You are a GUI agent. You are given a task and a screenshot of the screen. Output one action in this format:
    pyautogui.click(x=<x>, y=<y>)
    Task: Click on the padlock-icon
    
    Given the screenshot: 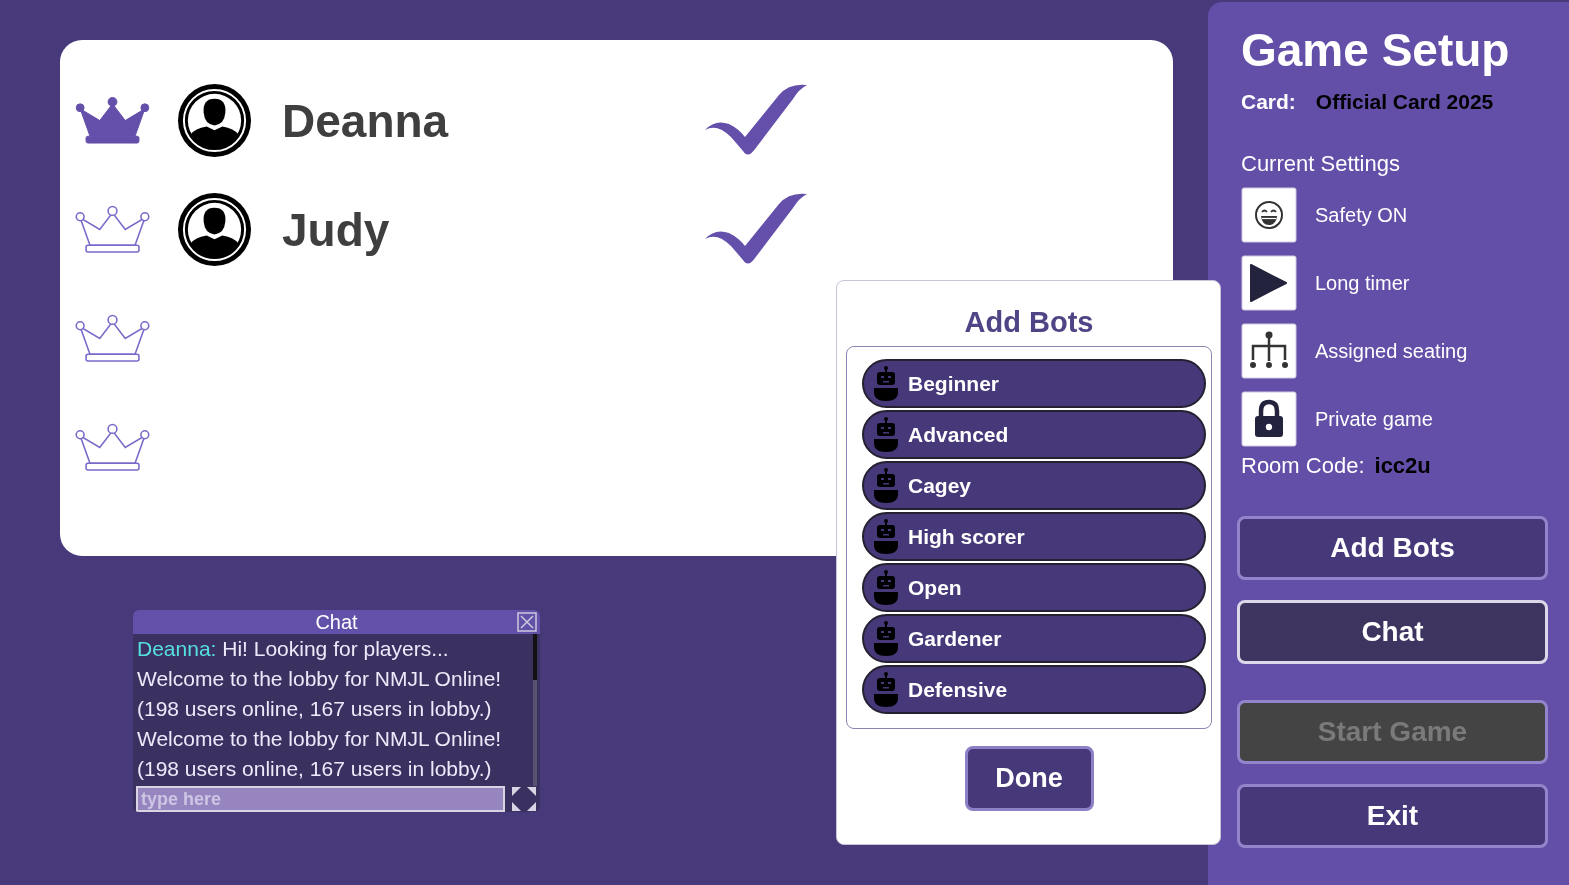 What is the action you would take?
    pyautogui.click(x=1269, y=419)
    